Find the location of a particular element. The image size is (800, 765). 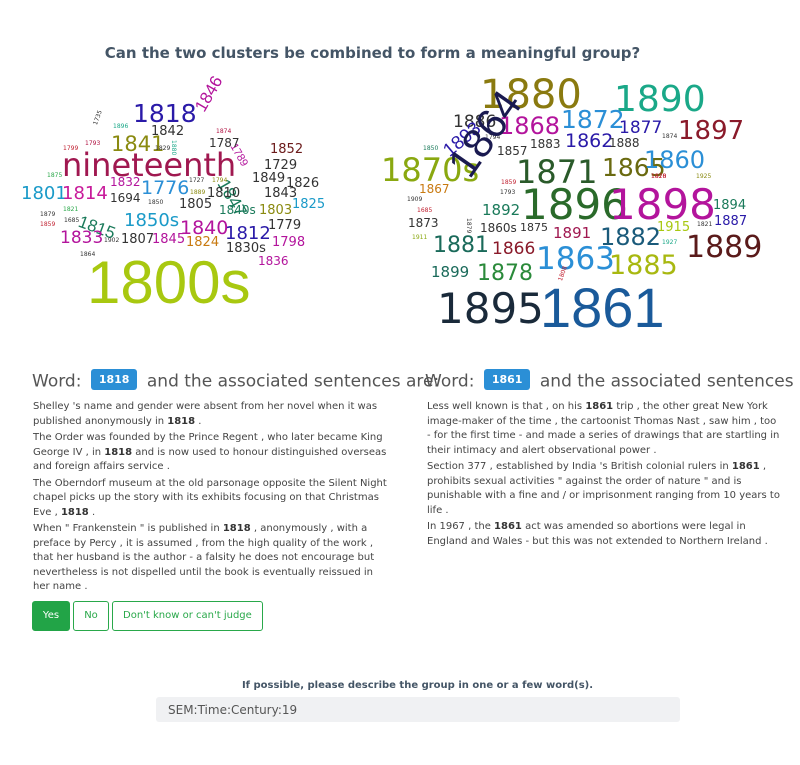

cloud-word: 1897 is located at coordinates (711, 131).